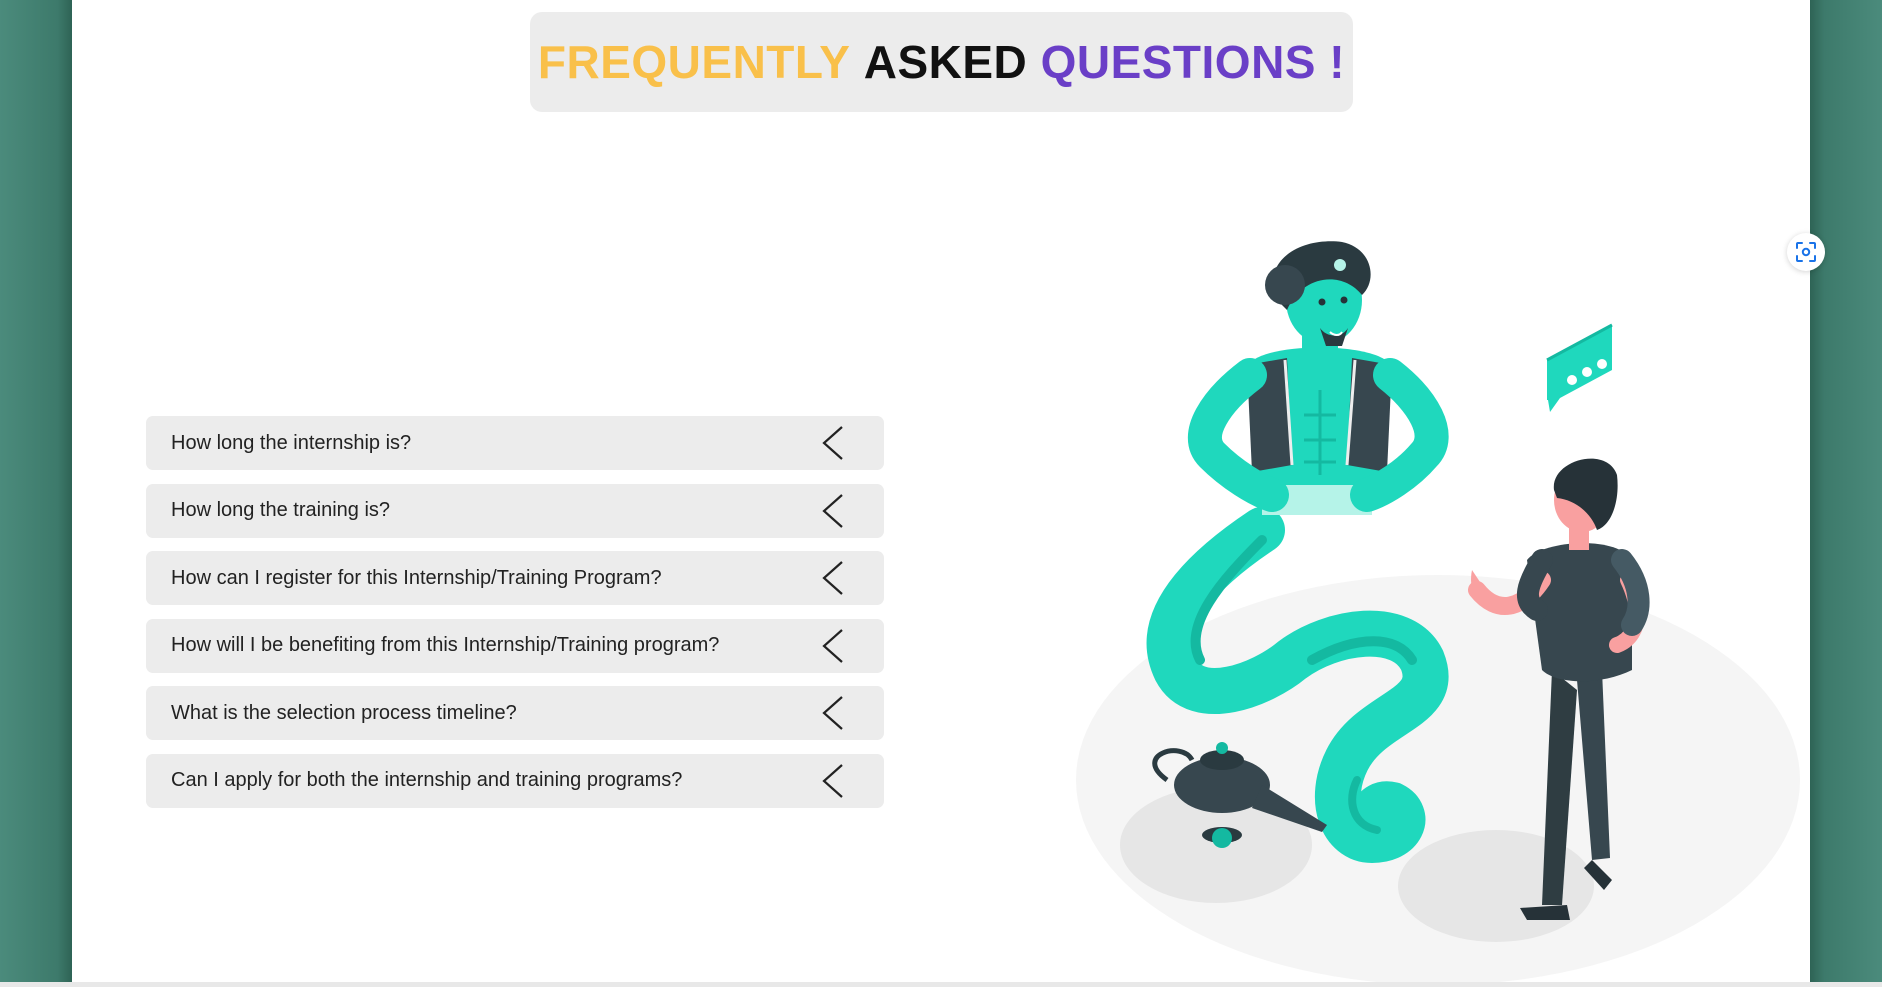 The image size is (1882, 987). Describe the element at coordinates (281, 510) in the screenshot. I see `faq-question: How long the training is?` at that location.